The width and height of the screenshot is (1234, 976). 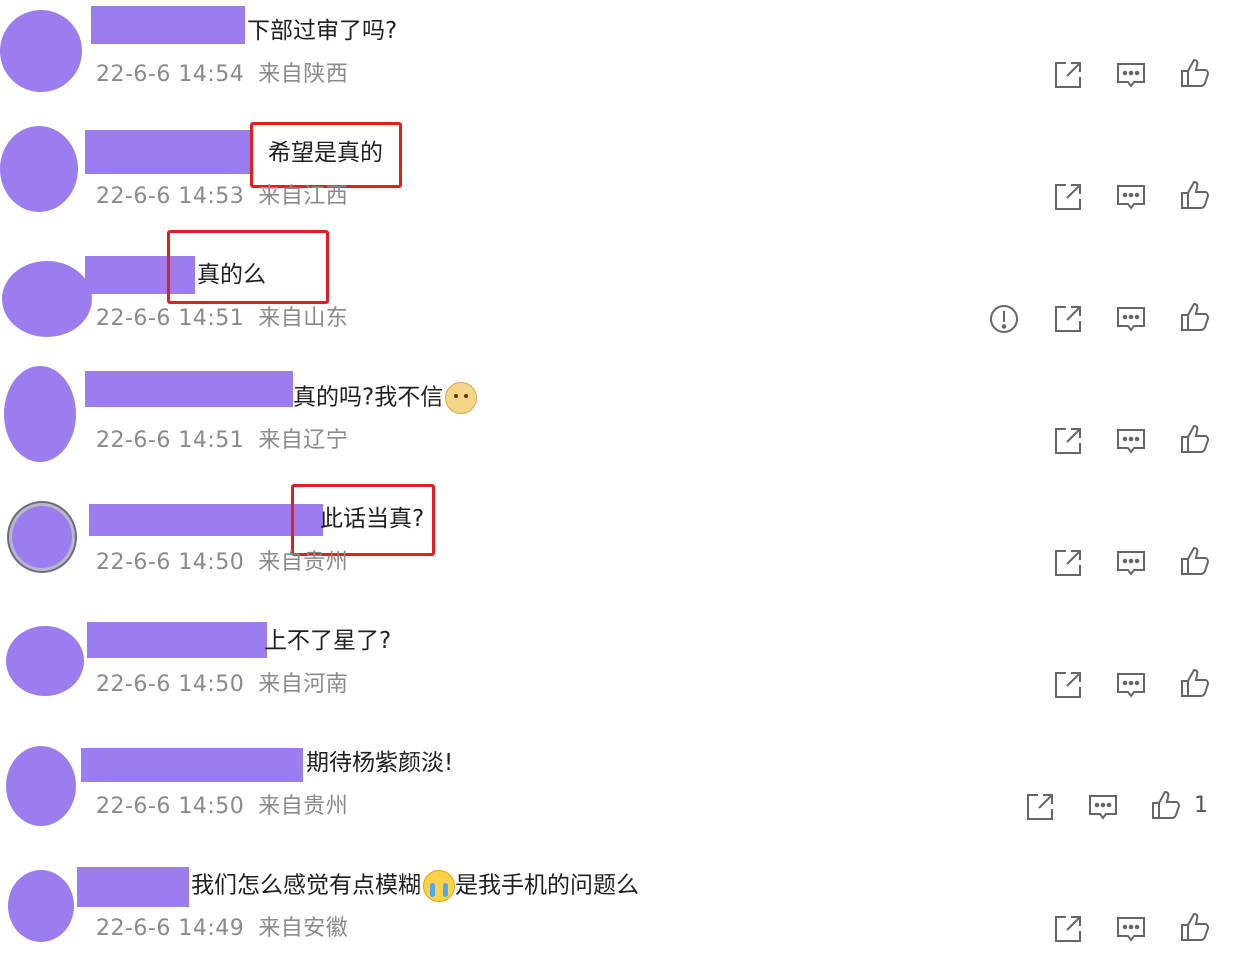 I want to click on comment-row: 上不了星了? 22-6-6 14:50 来自河南, so click(x=617, y=671).